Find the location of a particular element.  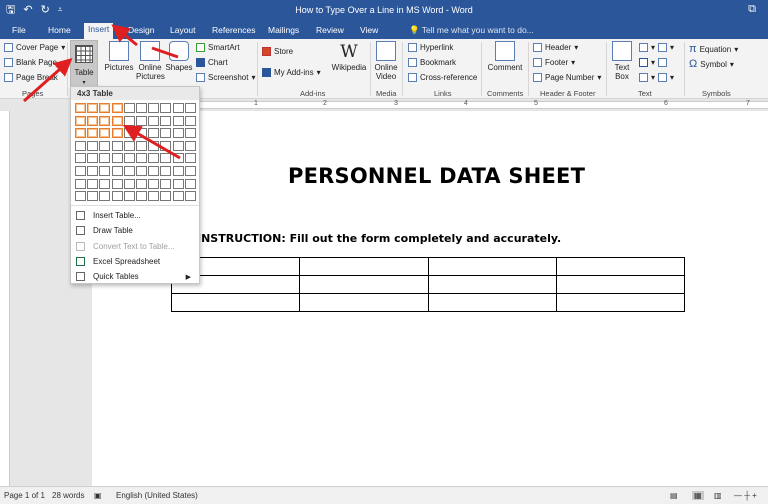

tab-layout: Layout is located at coordinates (183, 31).